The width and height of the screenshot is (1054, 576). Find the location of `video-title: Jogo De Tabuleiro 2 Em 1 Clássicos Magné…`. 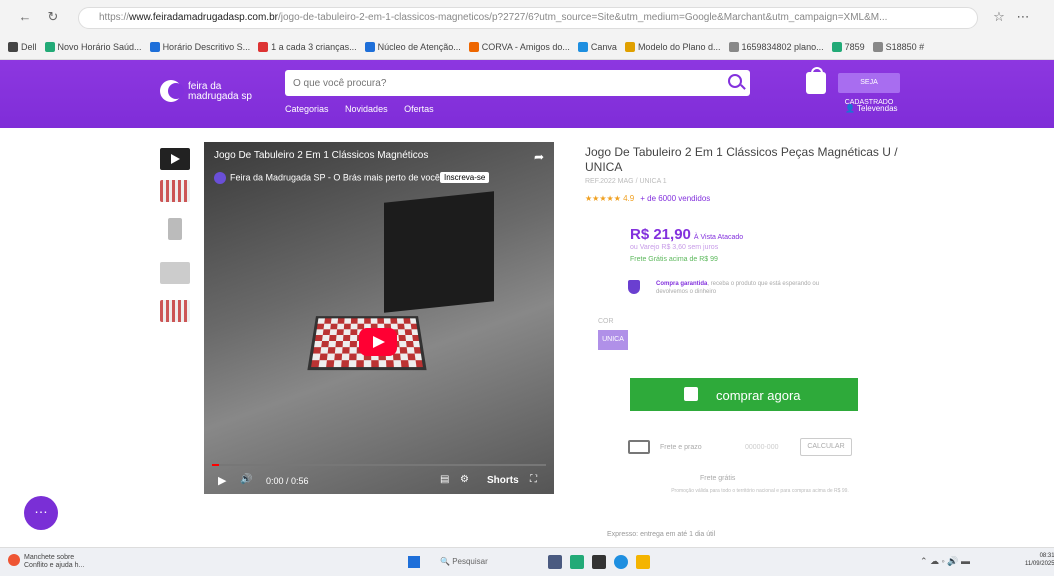

video-title: Jogo De Tabuleiro 2 Em 1 Clássicos Magné… is located at coordinates (321, 155).